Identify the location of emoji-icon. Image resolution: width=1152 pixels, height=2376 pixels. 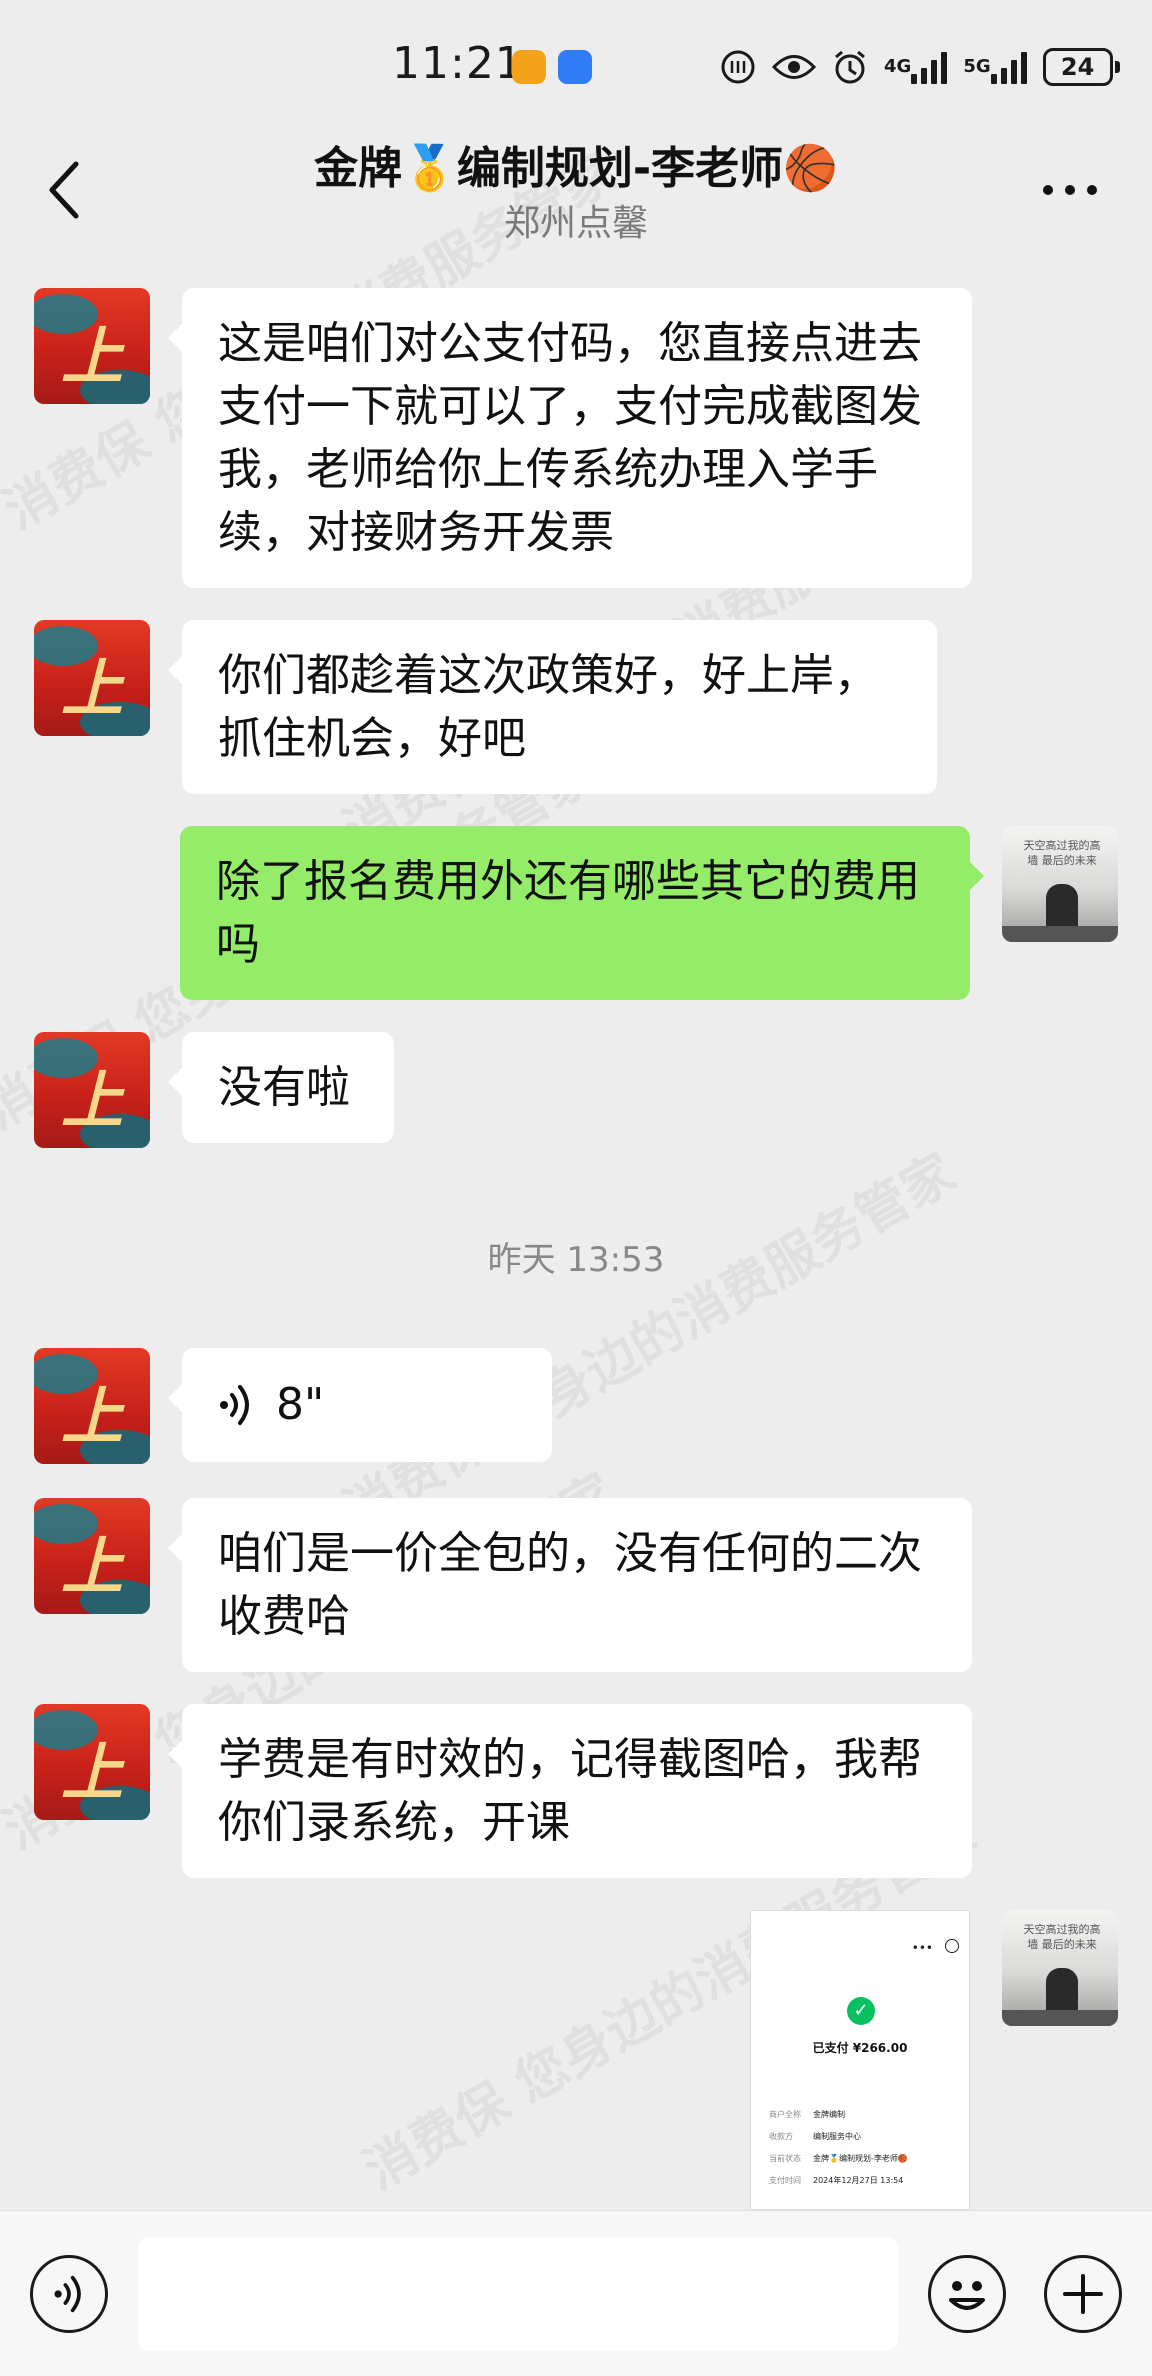
(967, 2295).